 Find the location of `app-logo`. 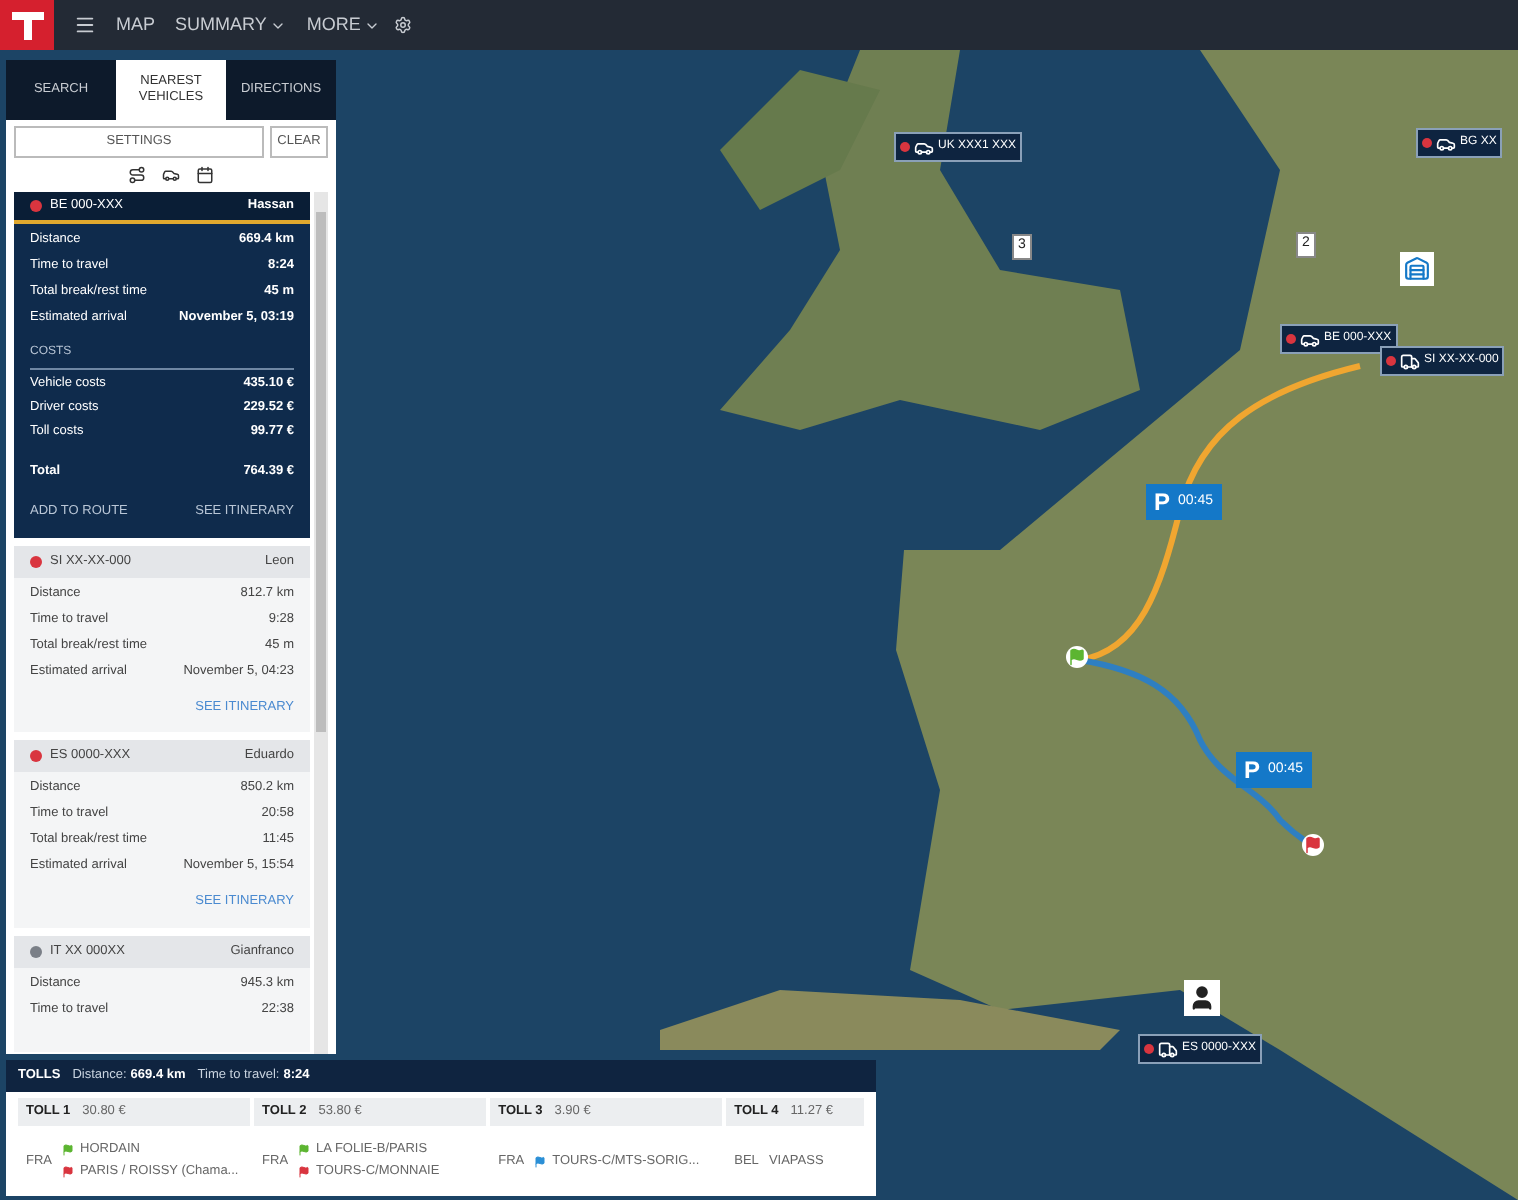

app-logo is located at coordinates (27, 25).